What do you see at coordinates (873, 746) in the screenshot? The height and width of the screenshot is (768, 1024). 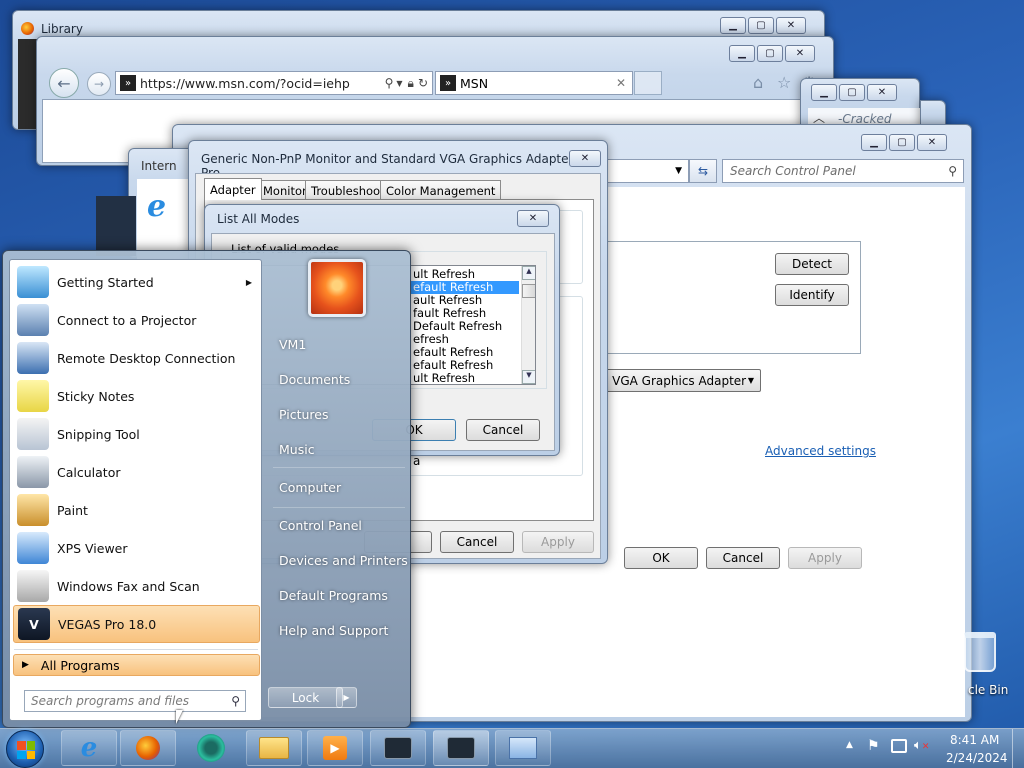 I see `action-center-flag-icon: ⚑` at bounding box center [873, 746].